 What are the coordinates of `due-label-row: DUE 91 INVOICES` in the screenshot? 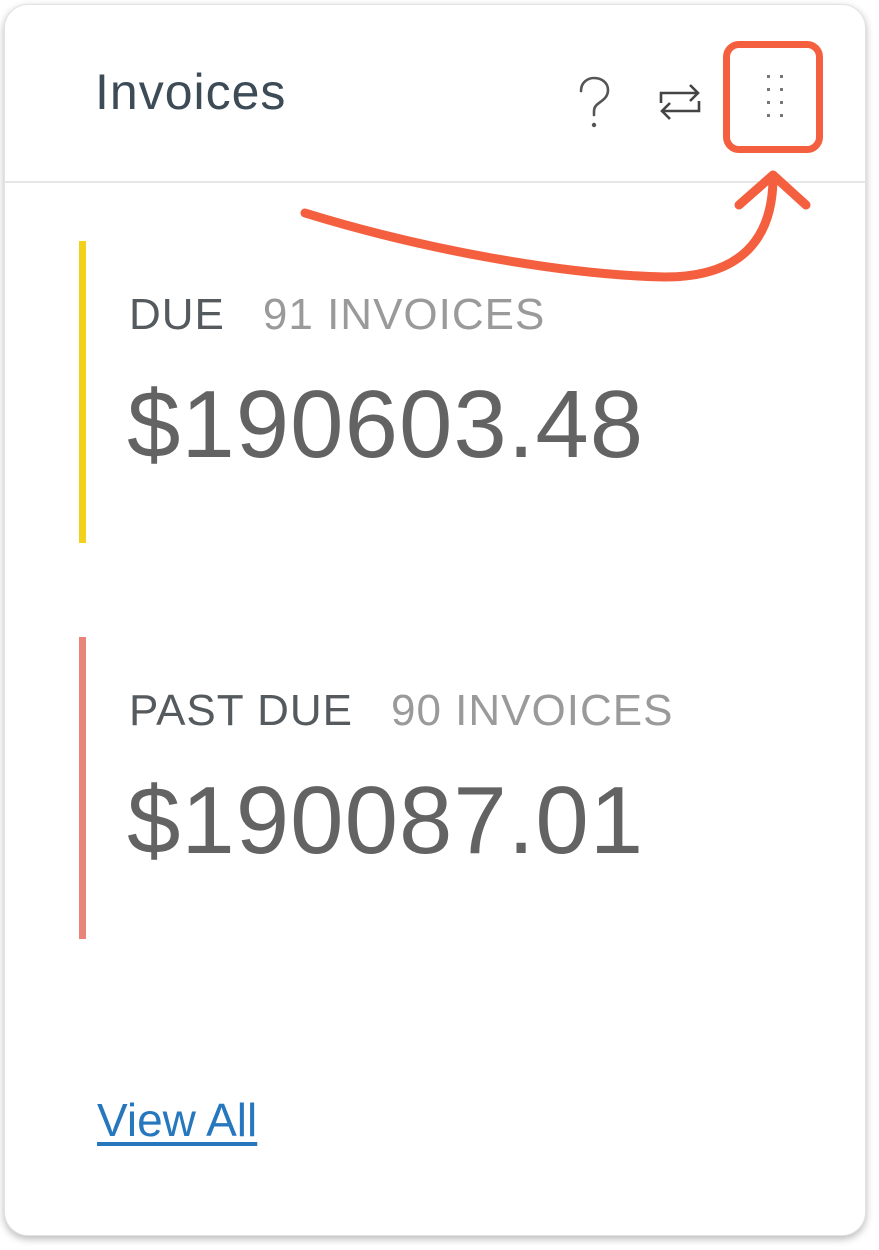 It's located at (337, 315).